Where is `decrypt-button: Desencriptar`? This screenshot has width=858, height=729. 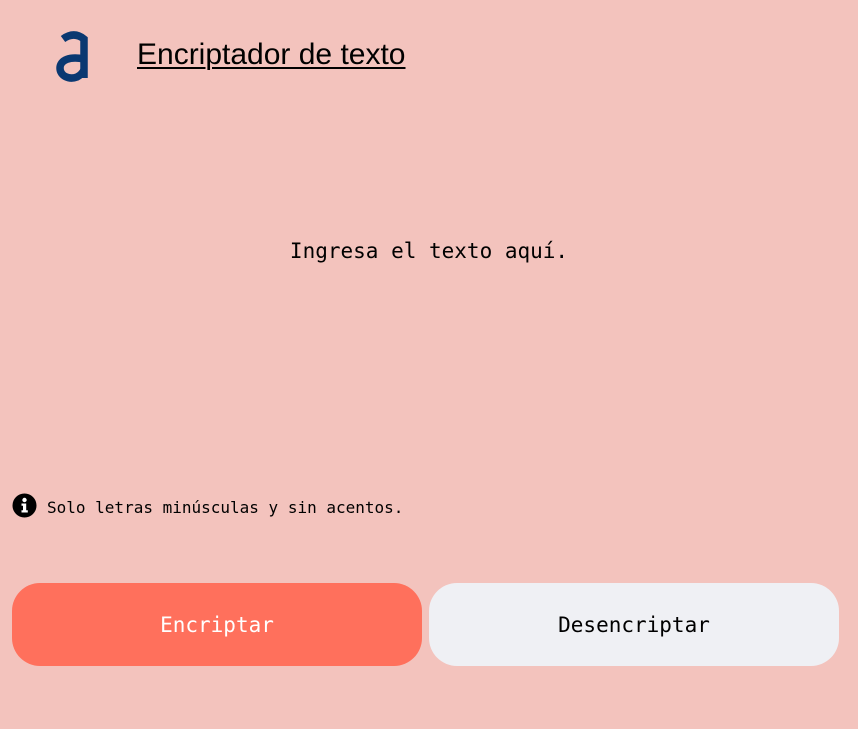
decrypt-button: Desencriptar is located at coordinates (634, 624).